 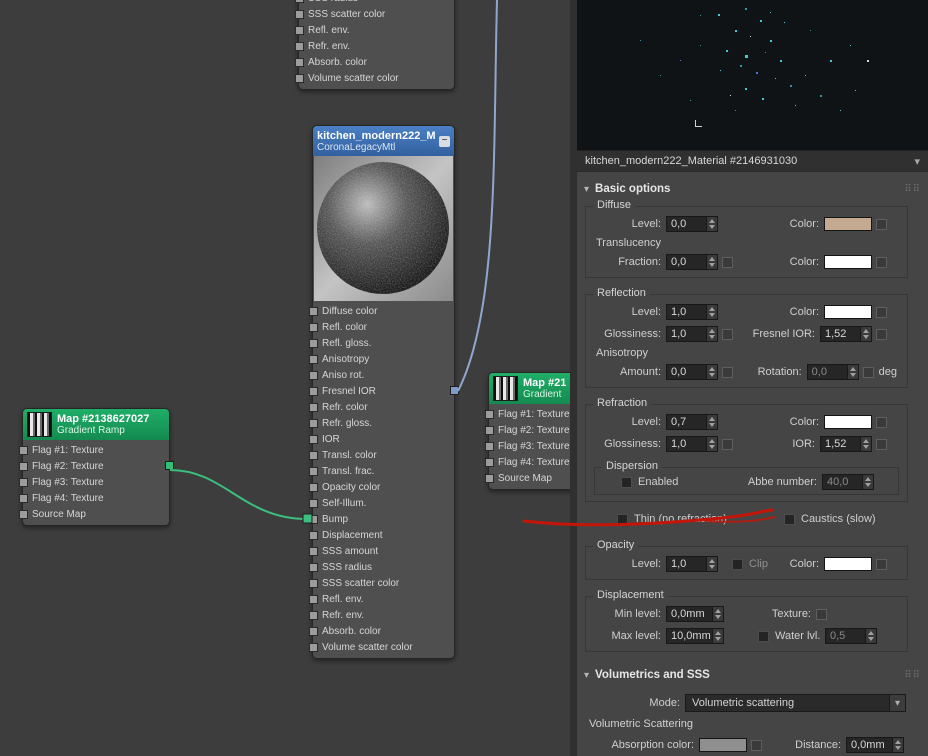 What do you see at coordinates (94, 498) in the screenshot?
I see `node-input-slot: Flag #4: Texture` at bounding box center [94, 498].